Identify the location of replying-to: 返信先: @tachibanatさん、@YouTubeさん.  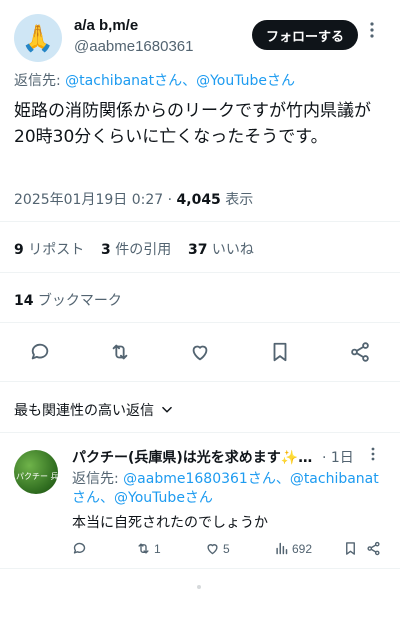
(154, 80).